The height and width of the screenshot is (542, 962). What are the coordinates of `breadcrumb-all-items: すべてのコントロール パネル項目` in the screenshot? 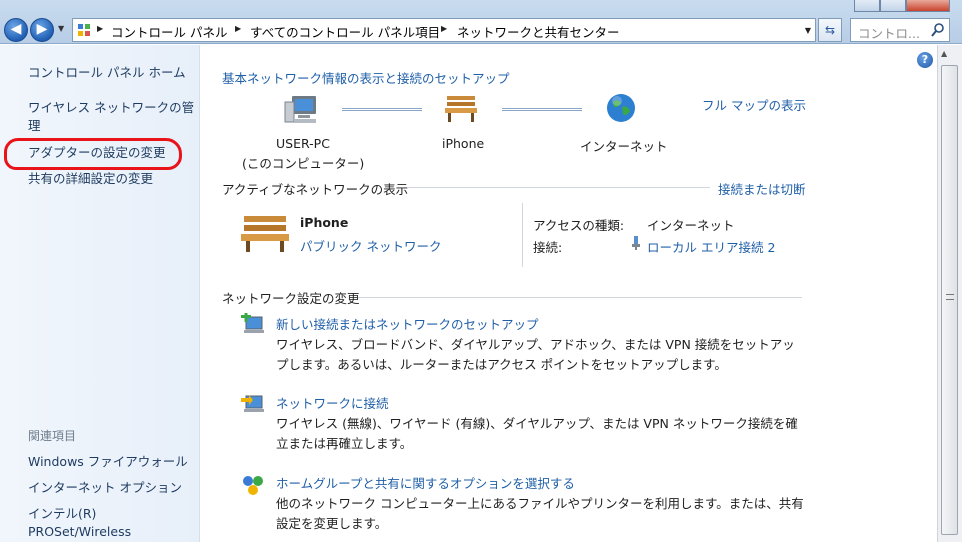 It's located at (345, 31).